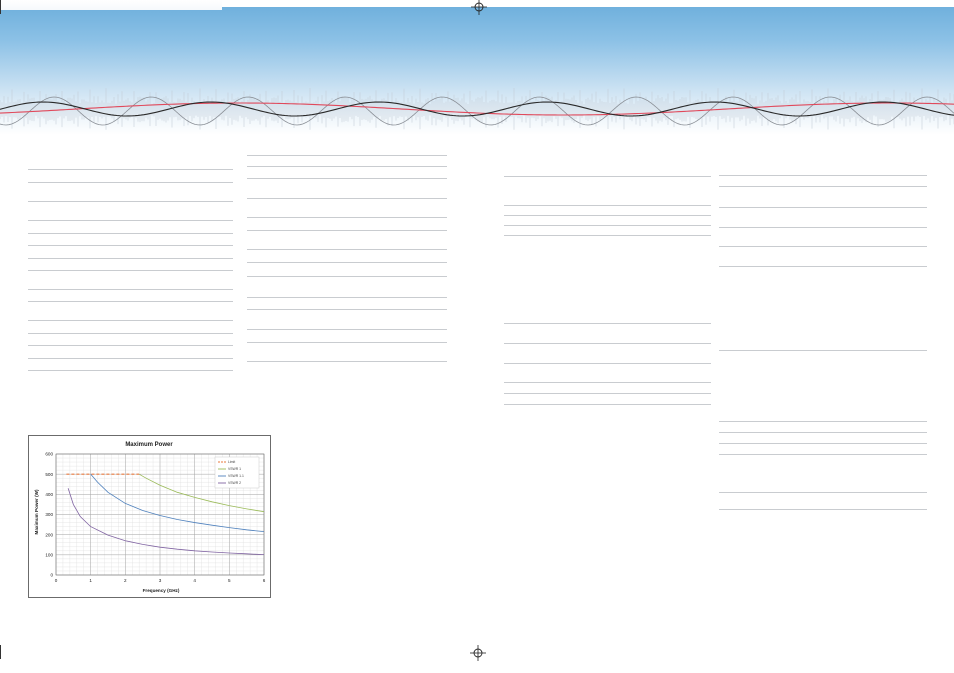 The width and height of the screenshot is (954, 673). What do you see at coordinates (51, 575) in the screenshot?
I see `y-tick-label: 0` at bounding box center [51, 575].